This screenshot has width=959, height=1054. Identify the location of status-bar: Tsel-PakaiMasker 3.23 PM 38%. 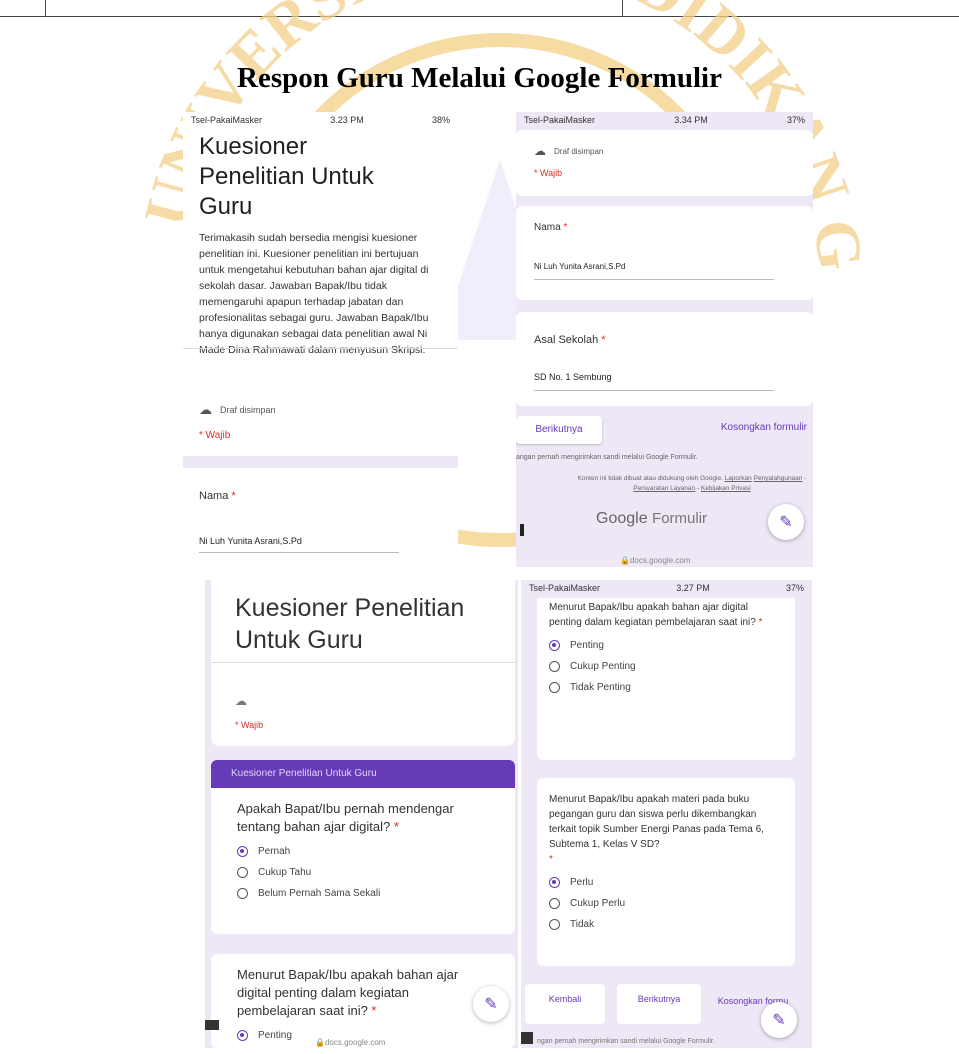
(320, 120).